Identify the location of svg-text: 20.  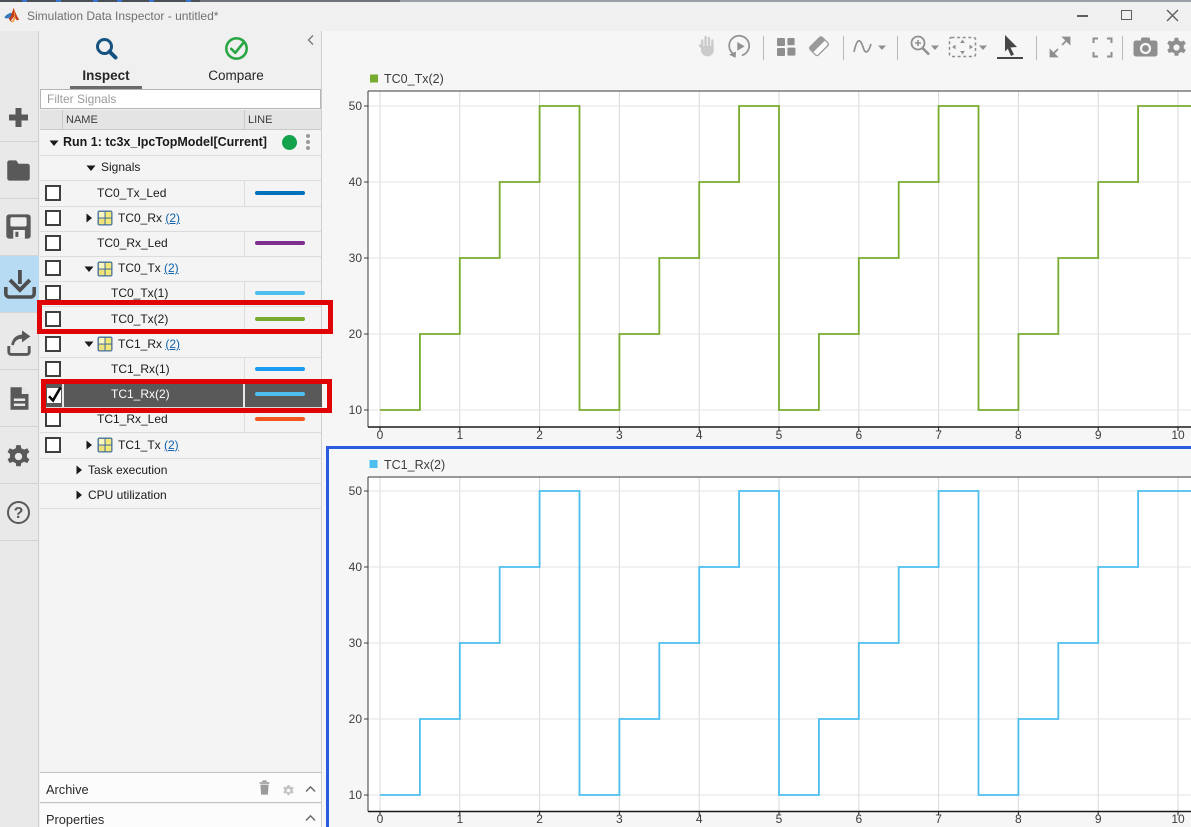
(356, 334).